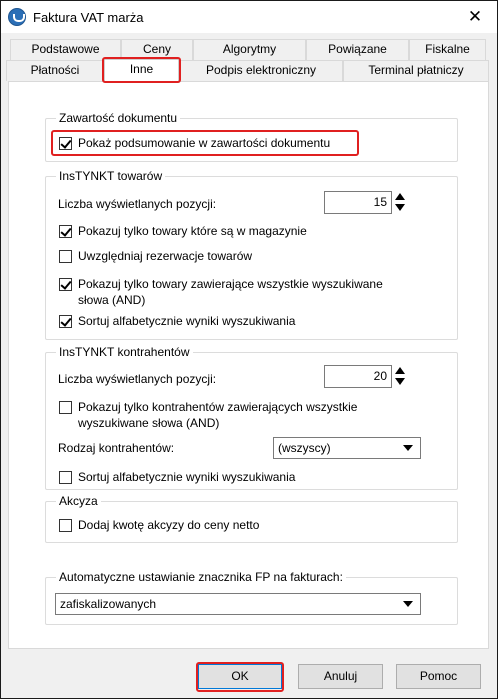  What do you see at coordinates (17, 17) in the screenshot?
I see `app-icon` at bounding box center [17, 17].